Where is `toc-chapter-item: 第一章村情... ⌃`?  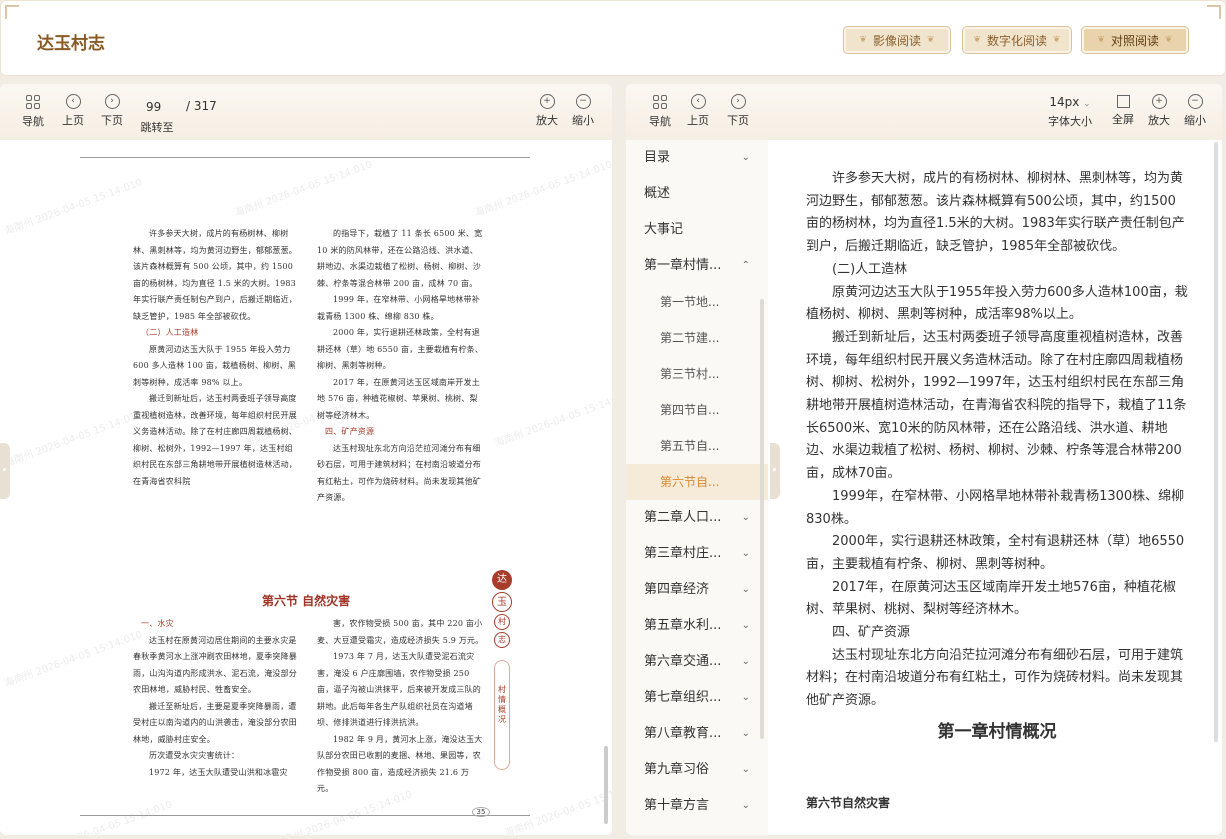 toc-chapter-item: 第一章村情... ⌃ is located at coordinates (697, 266).